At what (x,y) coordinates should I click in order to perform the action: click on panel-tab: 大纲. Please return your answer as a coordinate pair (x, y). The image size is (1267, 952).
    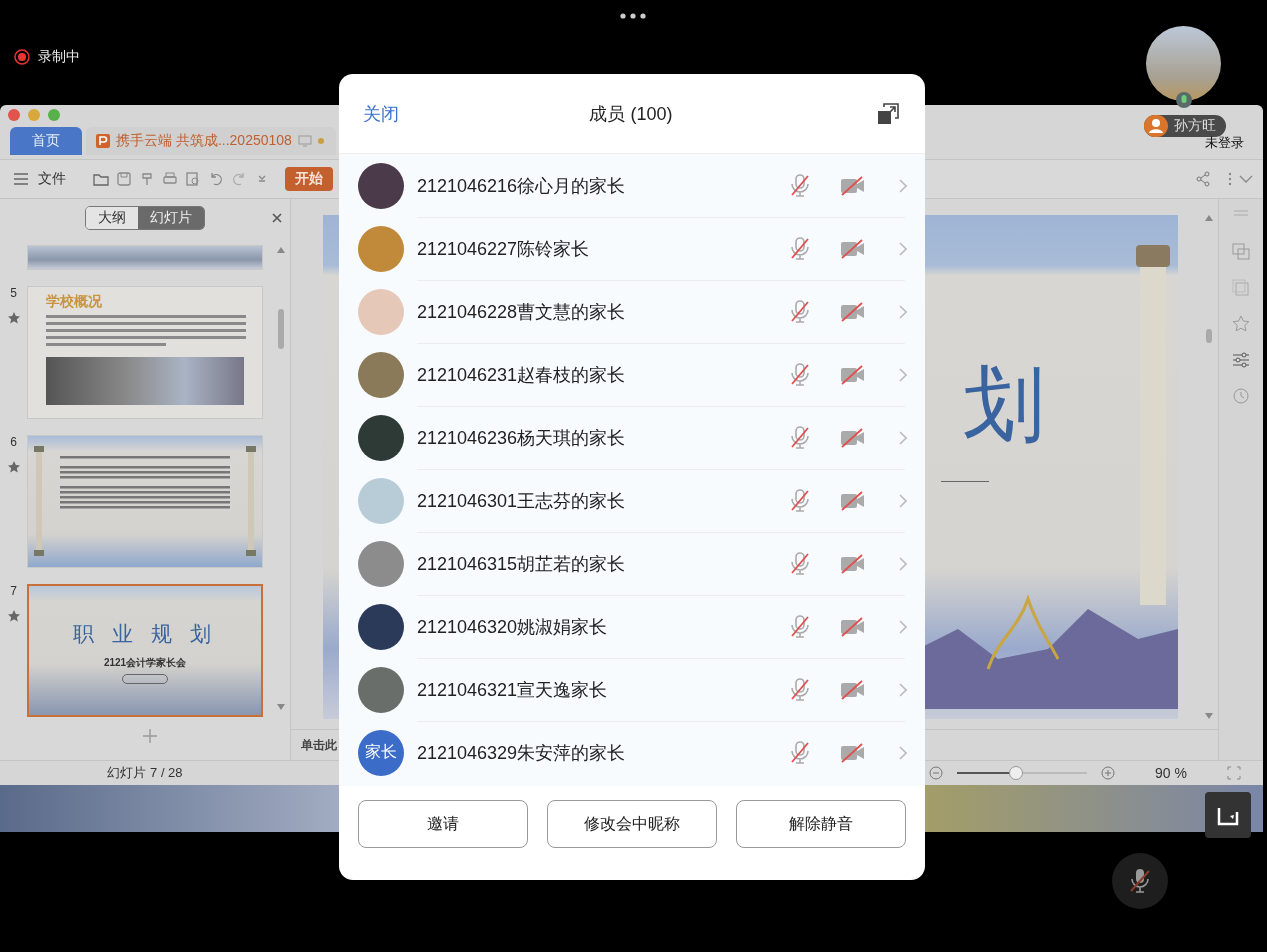
    Looking at the image, I should click on (112, 218).